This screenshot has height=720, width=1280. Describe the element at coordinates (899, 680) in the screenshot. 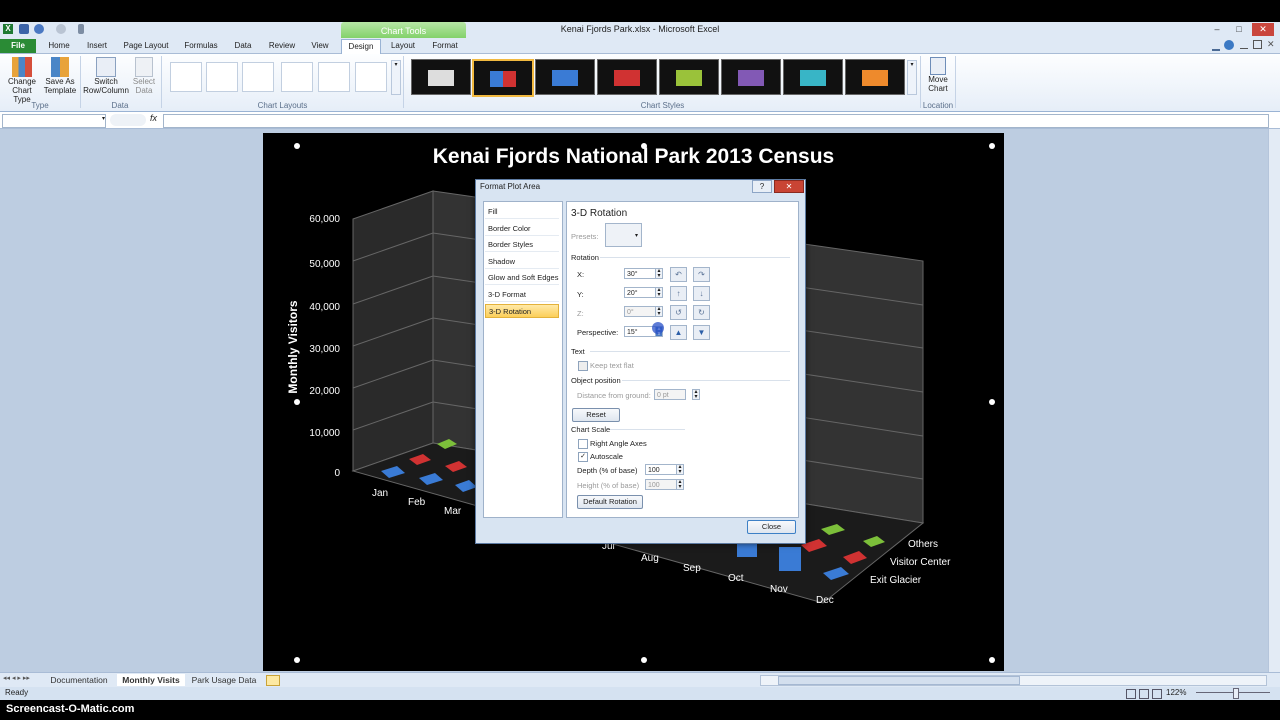

I see `horizontal-scroll-thumb` at that location.